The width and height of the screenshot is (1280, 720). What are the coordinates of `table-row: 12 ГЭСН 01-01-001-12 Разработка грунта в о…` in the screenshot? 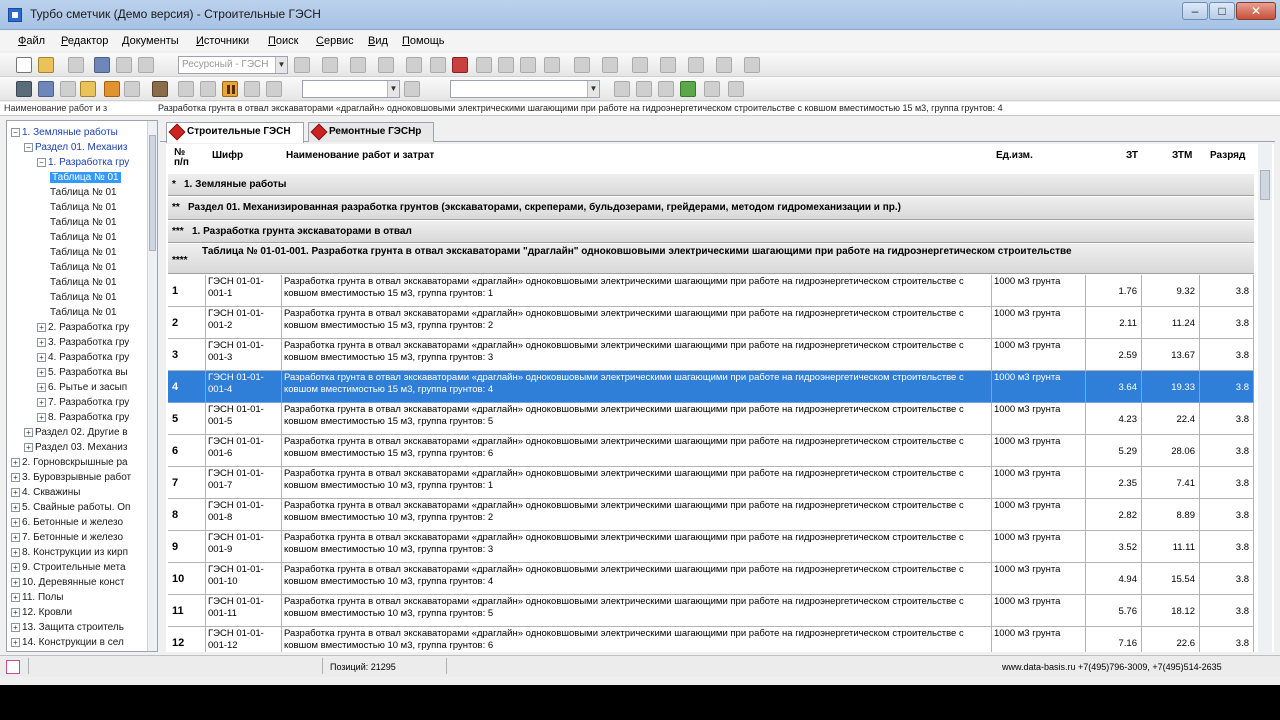 It's located at (711, 639).